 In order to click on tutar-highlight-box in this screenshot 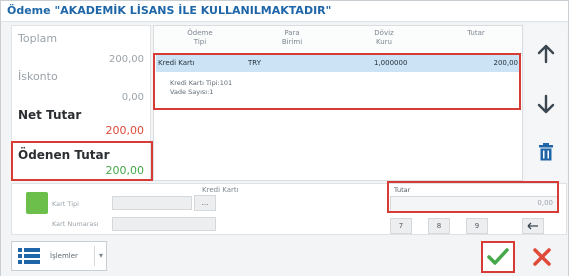, I will do `click(473, 197)`.